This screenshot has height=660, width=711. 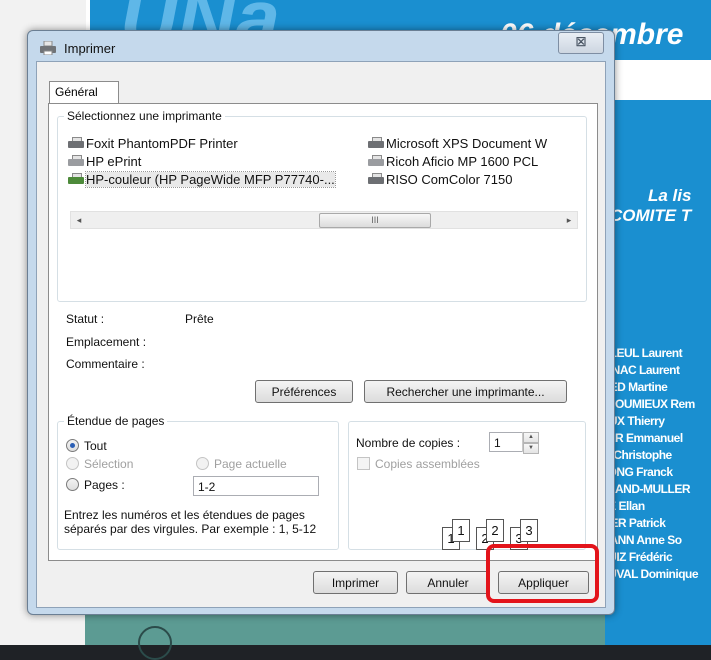 I want to click on bottom-circle-icon, so click(x=155, y=643).